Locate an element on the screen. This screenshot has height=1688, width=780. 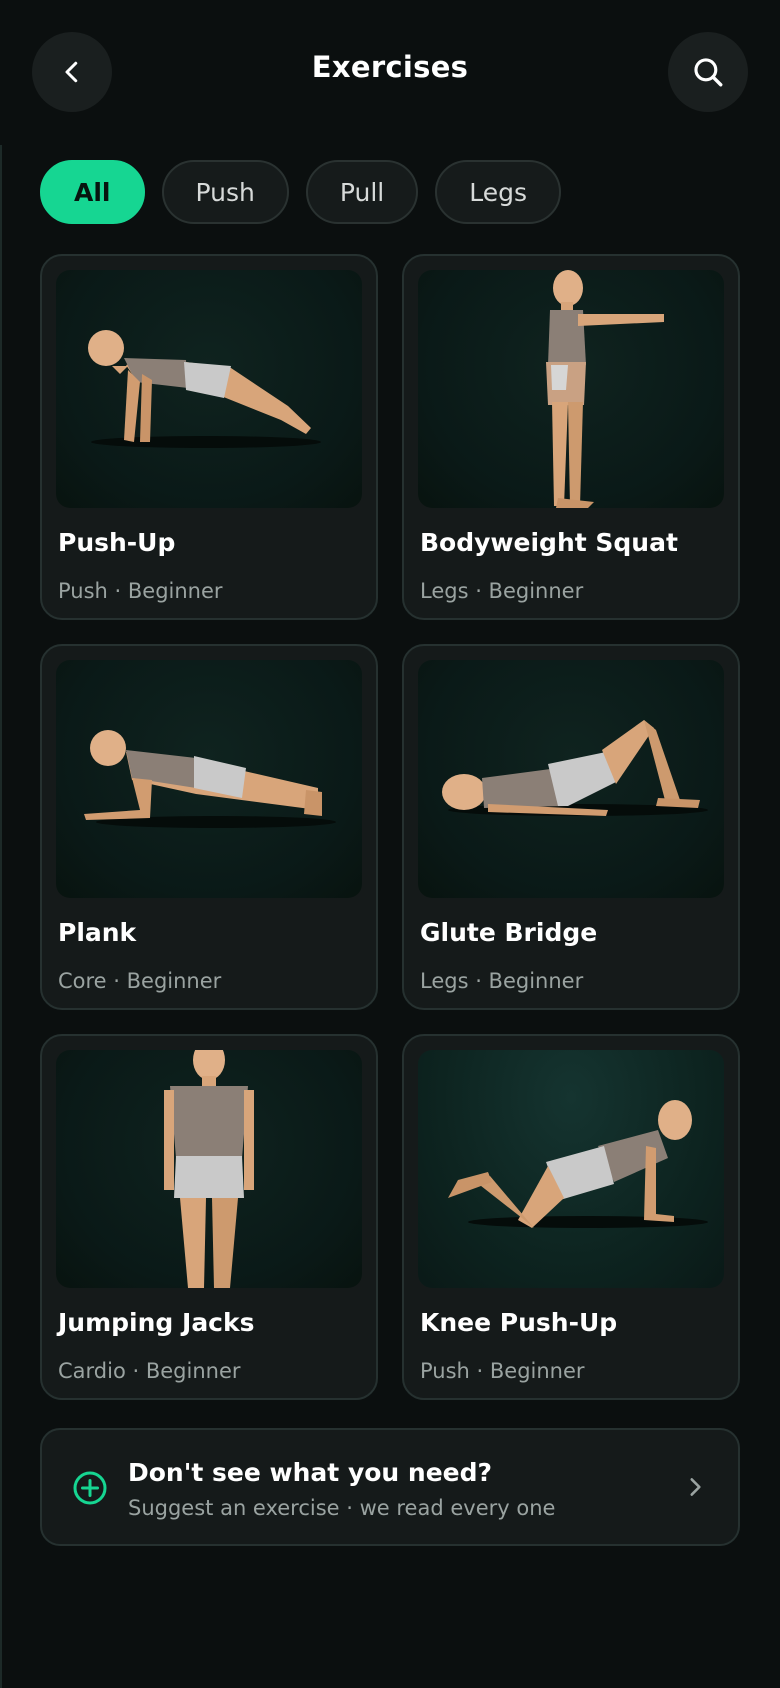
filter-chip-push: Push is located at coordinates (225, 192).